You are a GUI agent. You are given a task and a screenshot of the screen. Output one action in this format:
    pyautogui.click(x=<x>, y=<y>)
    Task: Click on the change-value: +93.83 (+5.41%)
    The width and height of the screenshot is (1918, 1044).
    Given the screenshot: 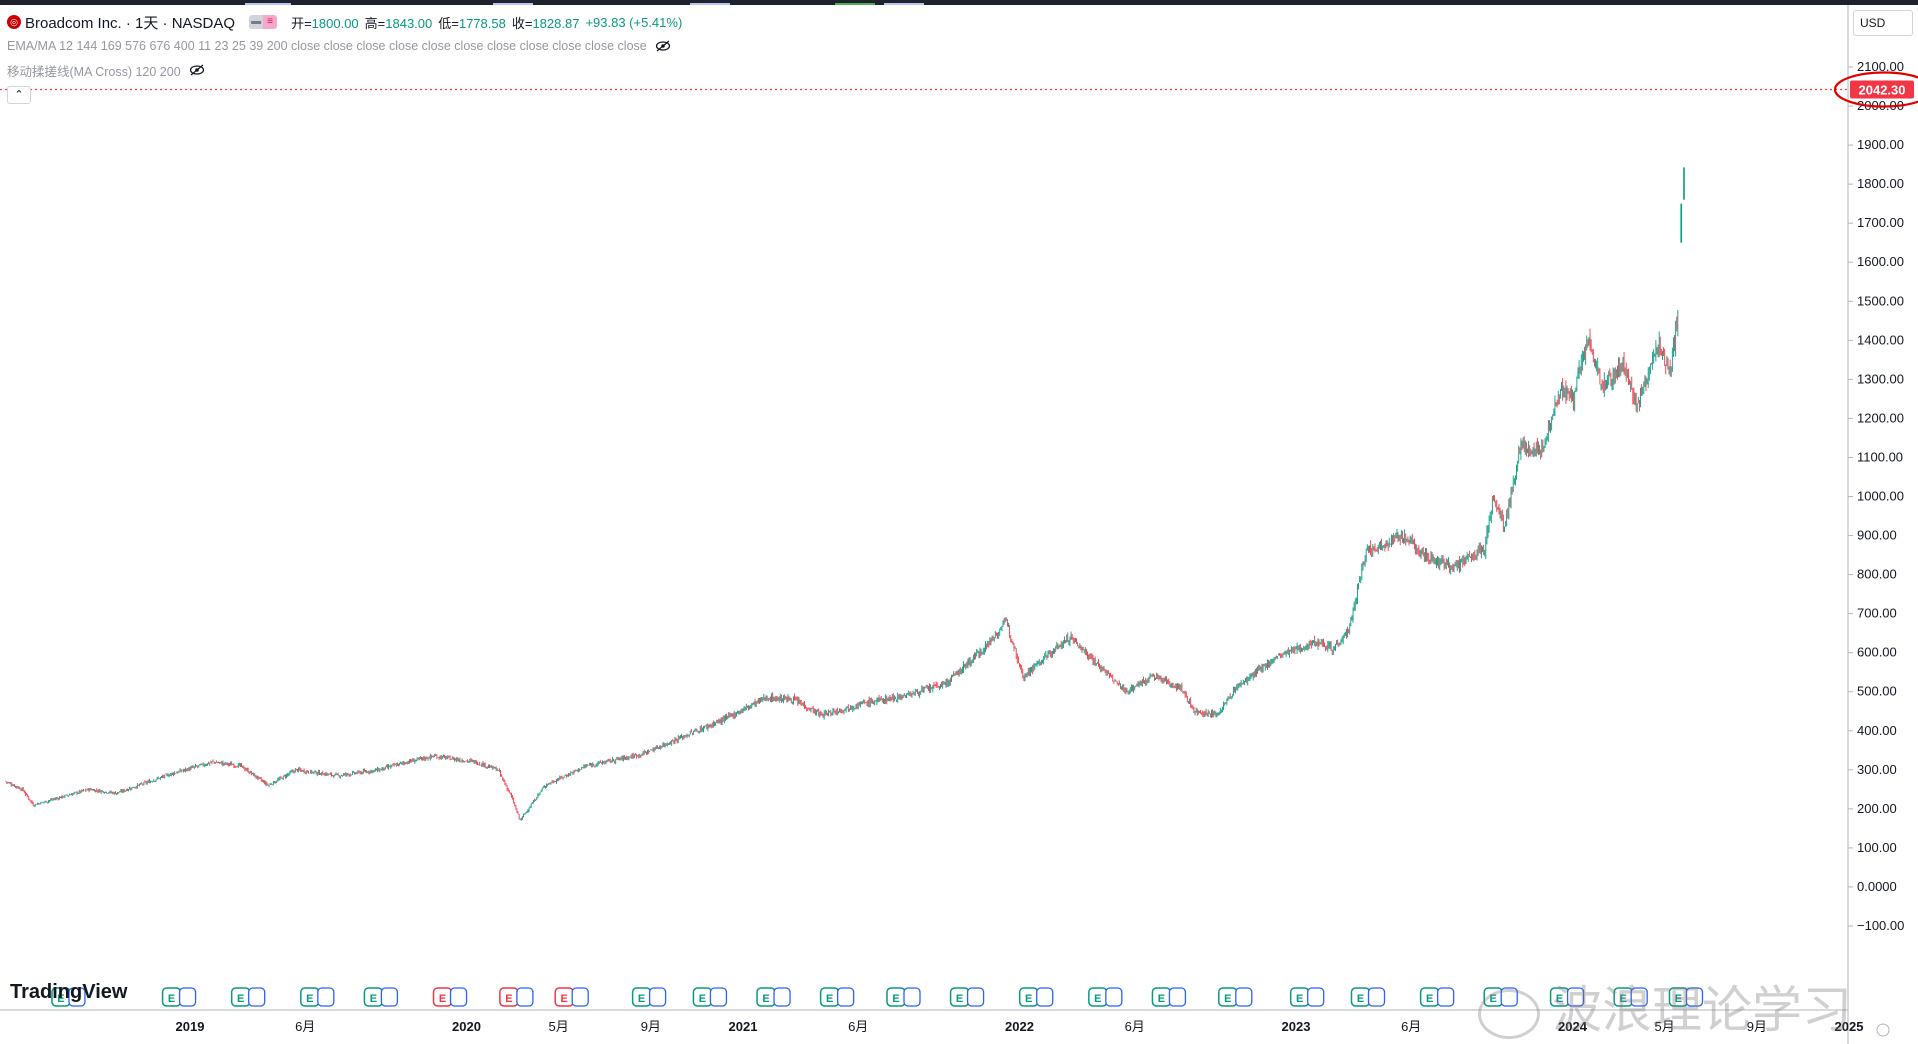 What is the action you would take?
    pyautogui.click(x=634, y=22)
    